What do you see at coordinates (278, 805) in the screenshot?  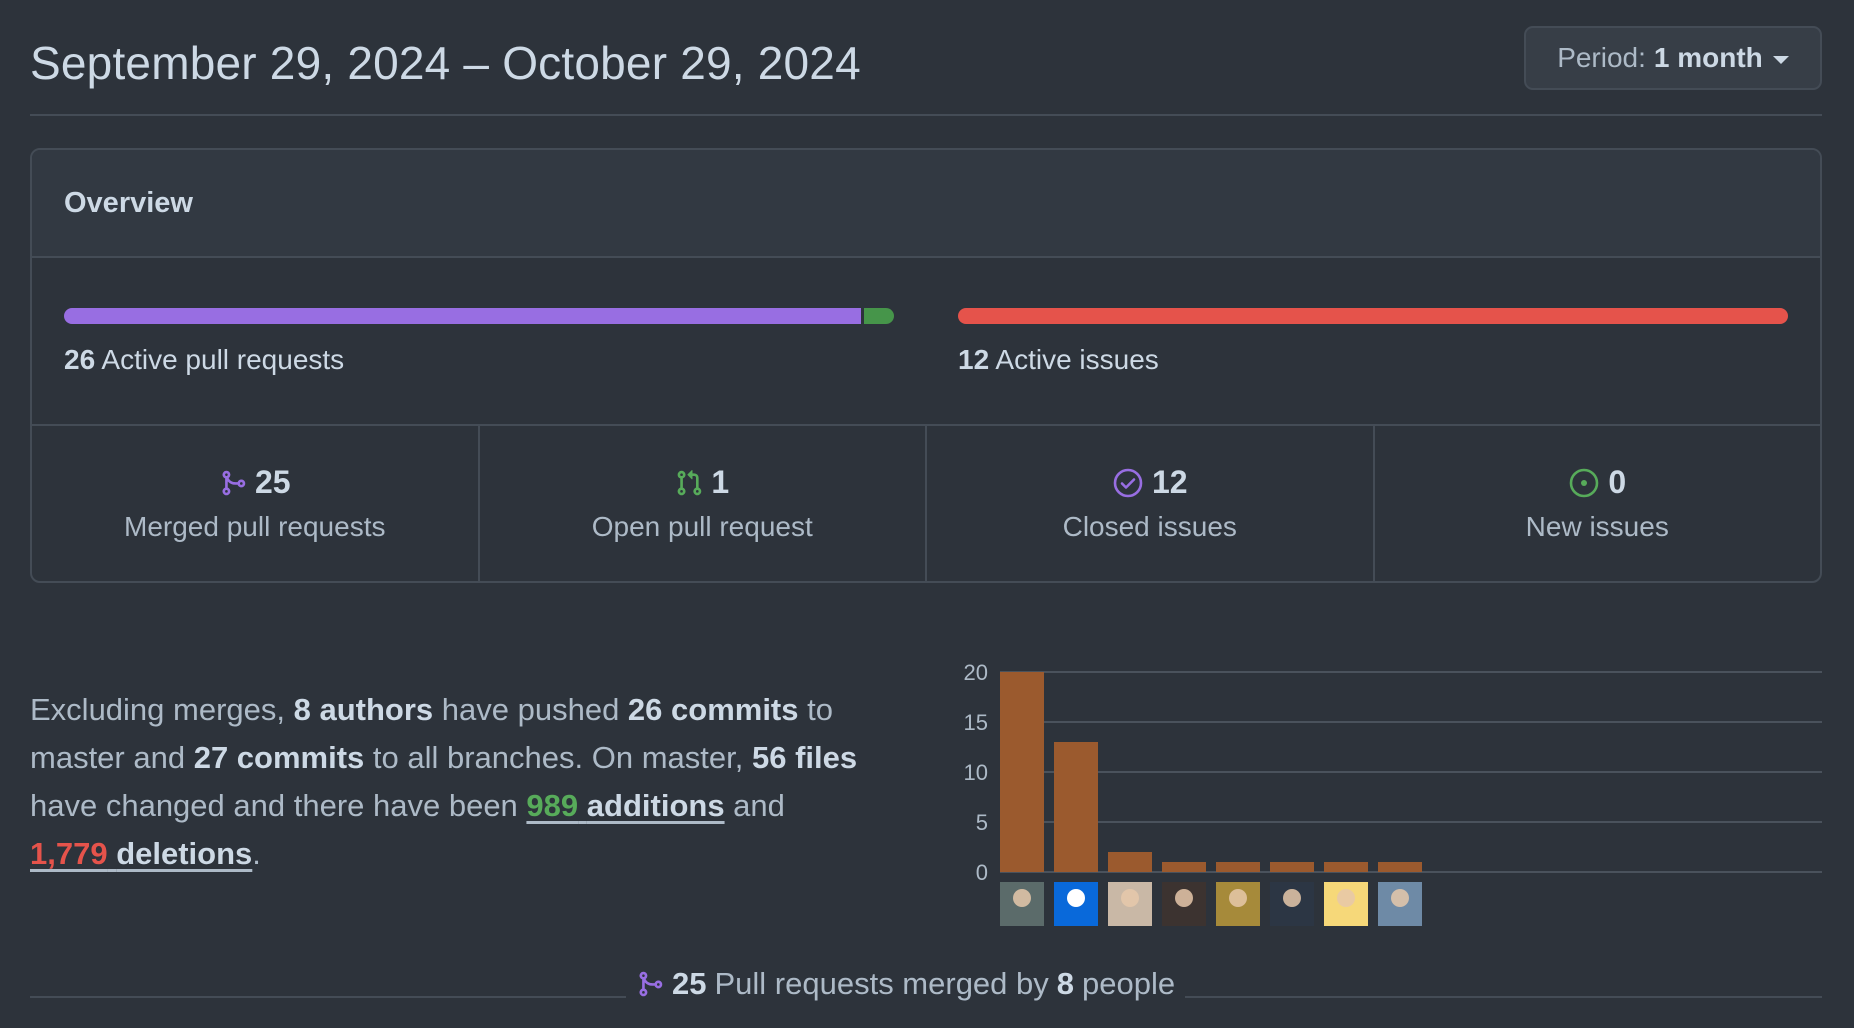 I see `summary-text-5: have changed and there have been` at bounding box center [278, 805].